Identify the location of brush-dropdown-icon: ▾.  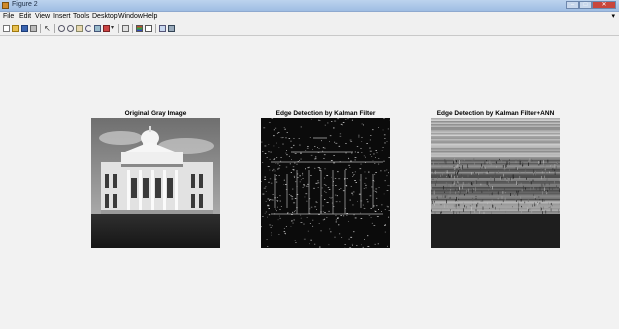
(114, 28).